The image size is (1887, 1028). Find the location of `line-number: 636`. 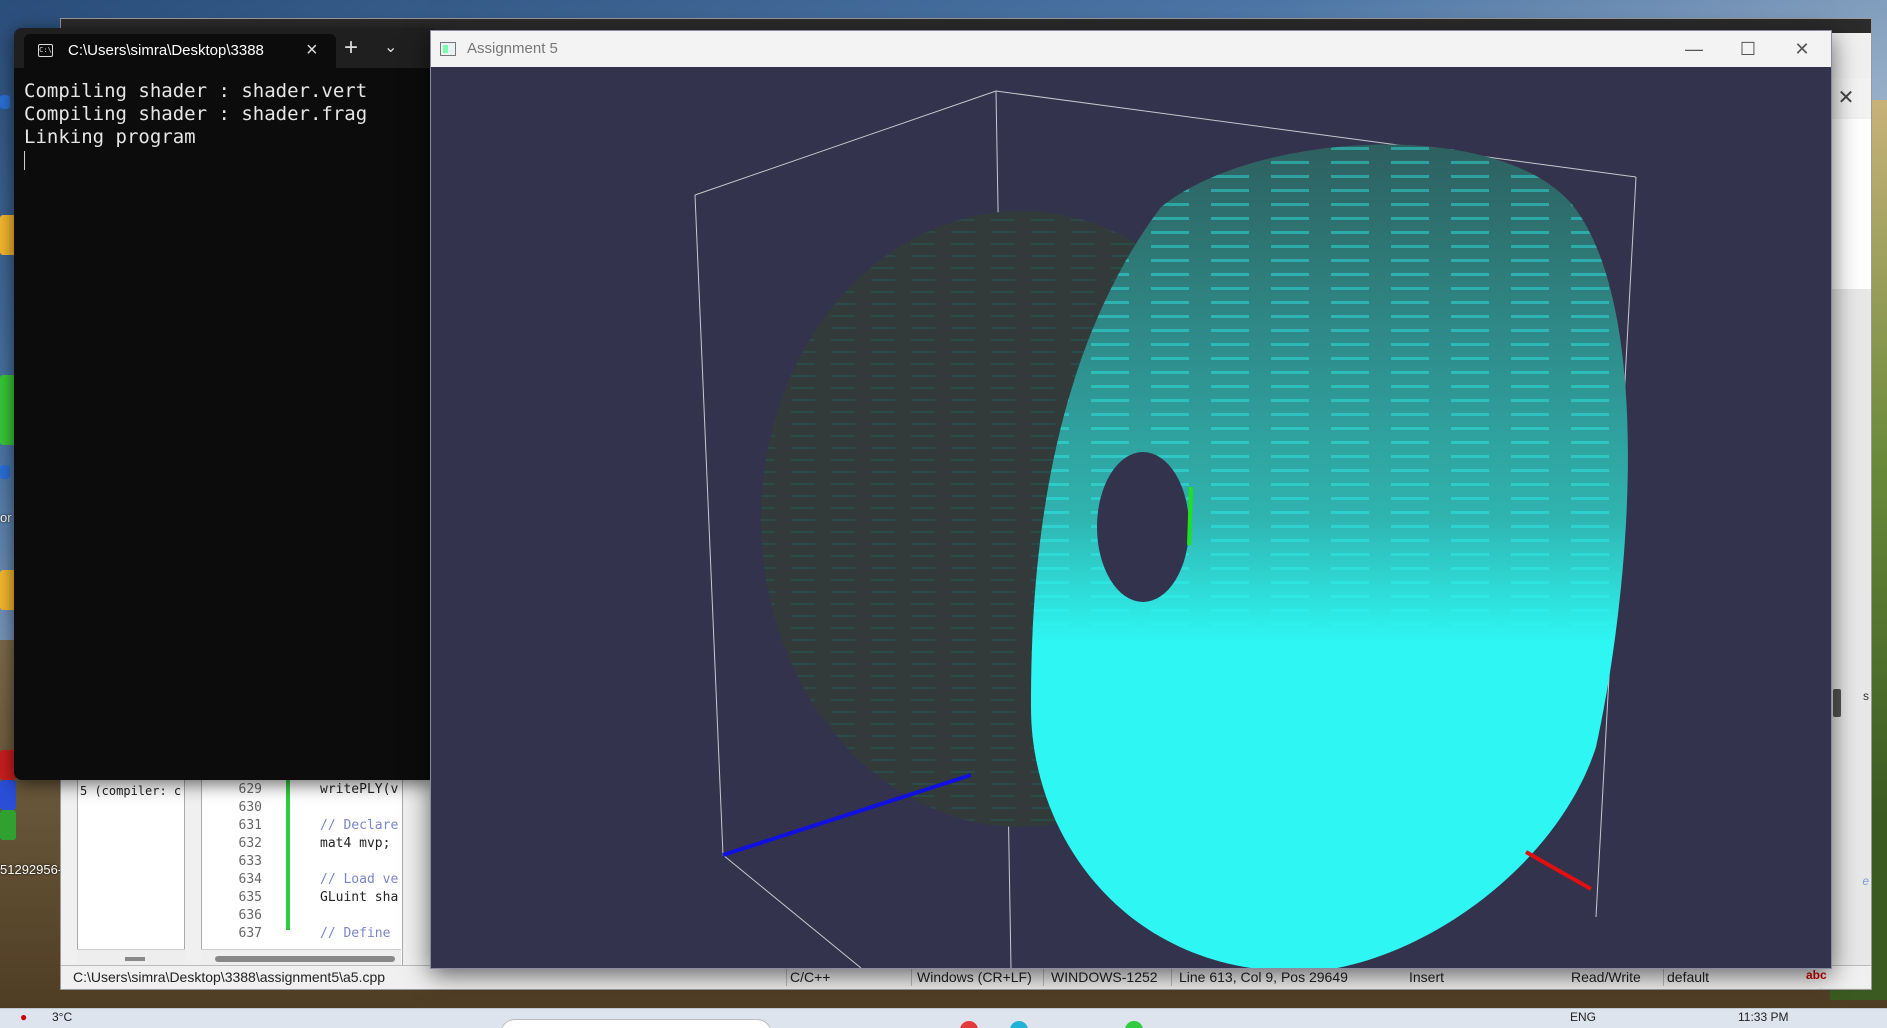

line-number: 636 is located at coordinates (250, 915).